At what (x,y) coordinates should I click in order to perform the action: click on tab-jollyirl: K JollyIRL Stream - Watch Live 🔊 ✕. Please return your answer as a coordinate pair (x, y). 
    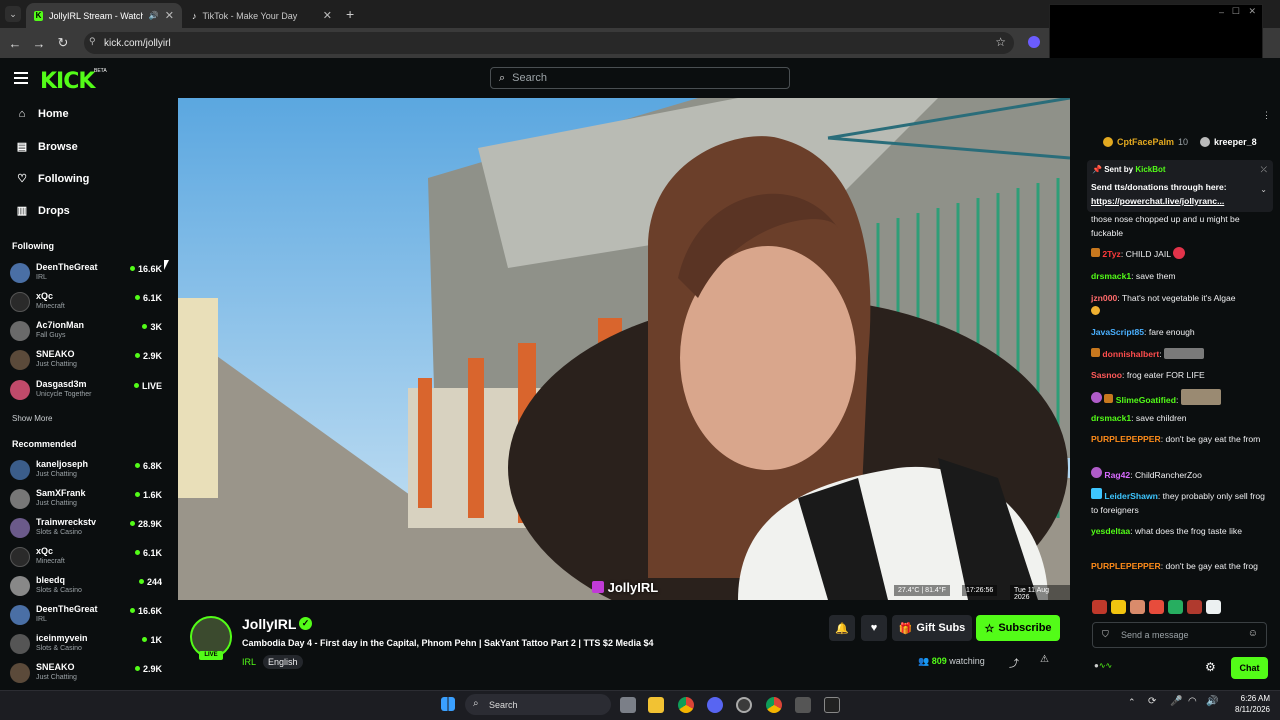
    Looking at the image, I should click on (104, 15).